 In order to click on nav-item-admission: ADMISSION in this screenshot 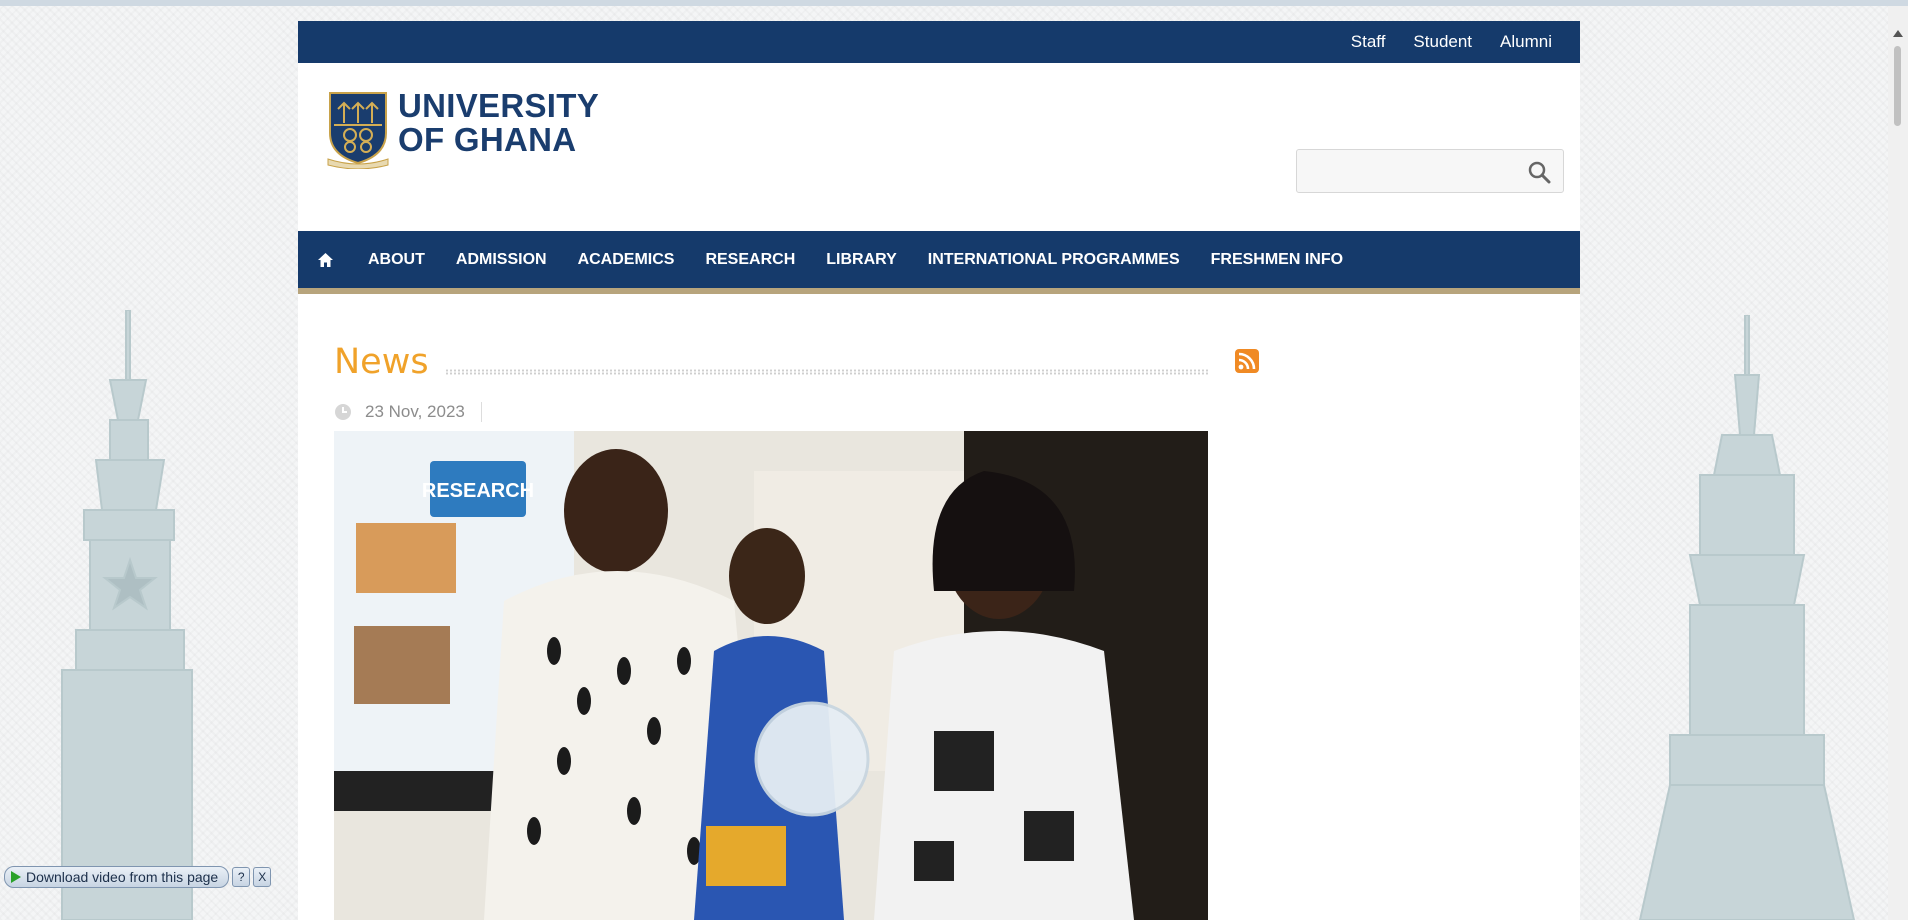, I will do `click(501, 260)`.